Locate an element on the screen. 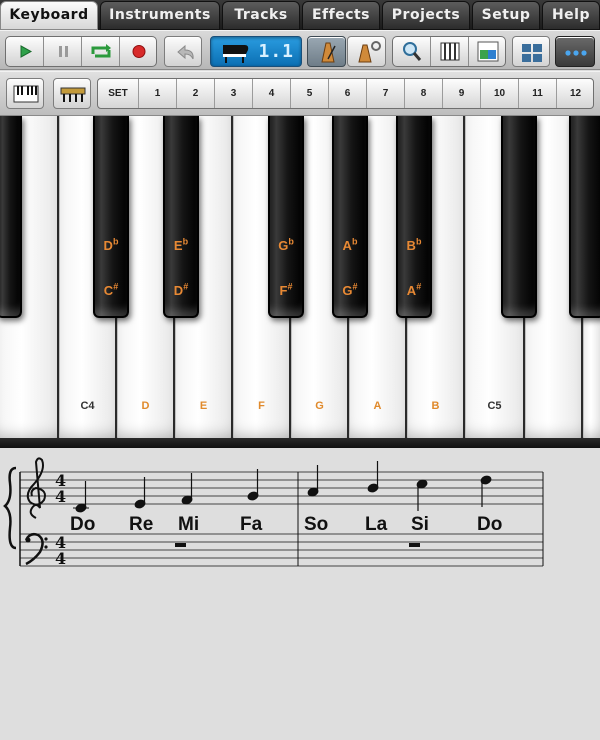 The image size is (600, 740). pause-button is located at coordinates (63, 51).